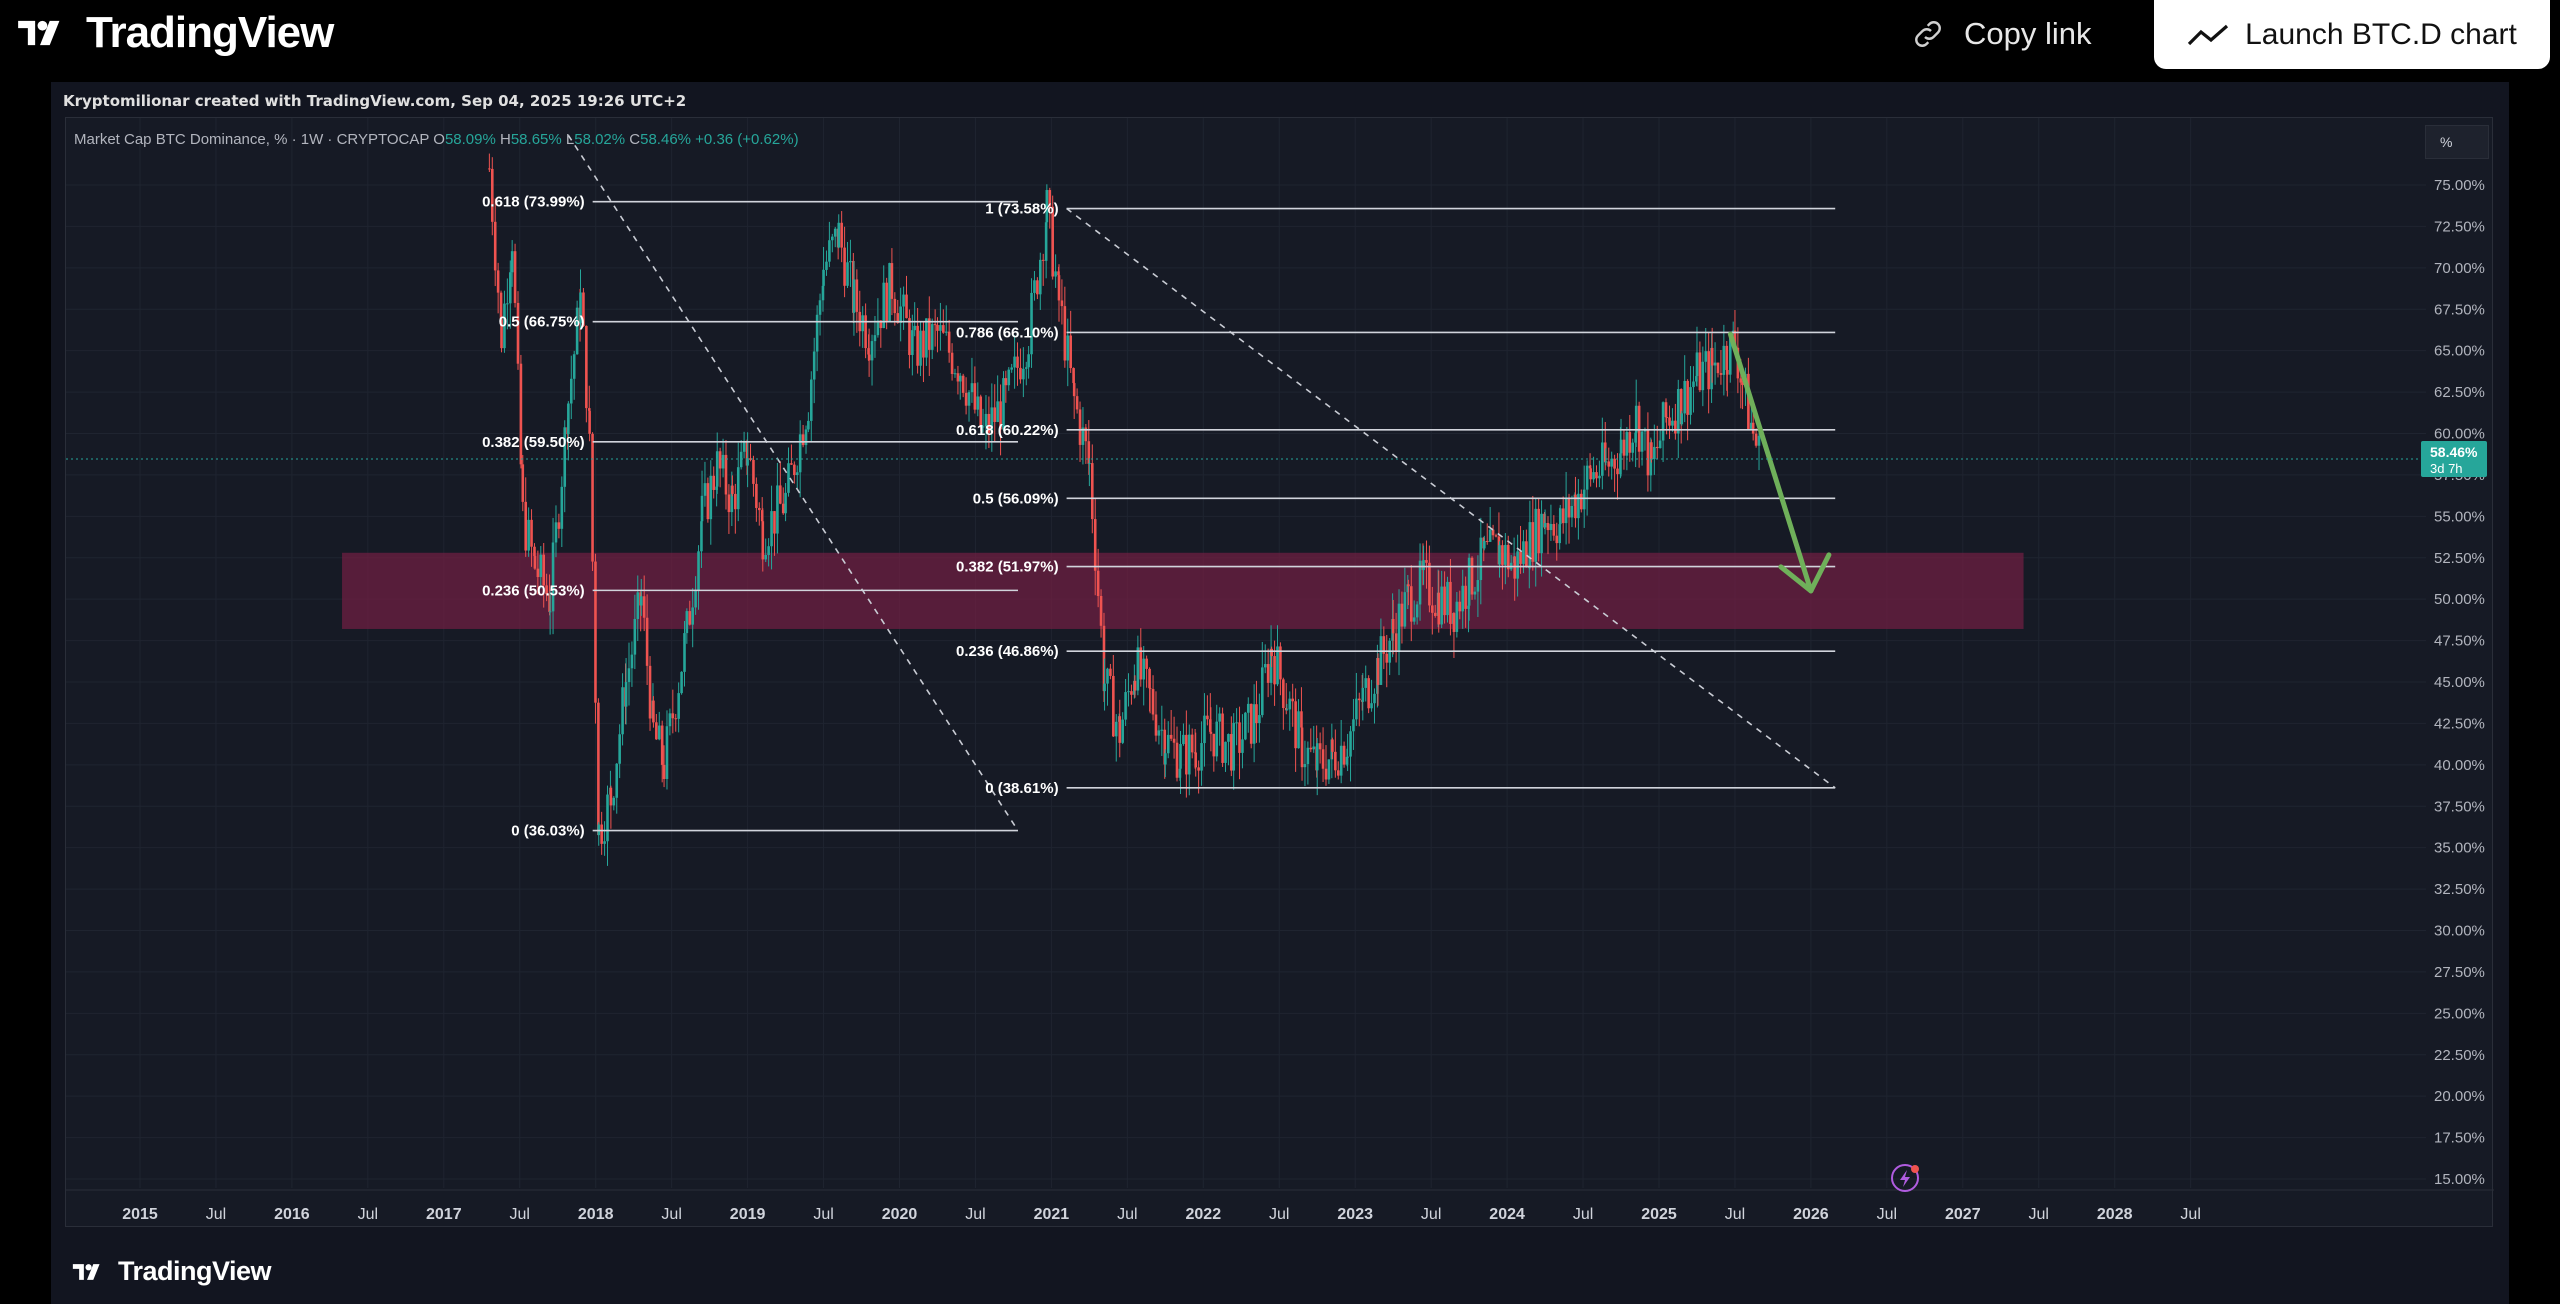  What do you see at coordinates (533, 442) in the screenshot?
I see `fib-left-level-label: 0.382 (59.50%)` at bounding box center [533, 442].